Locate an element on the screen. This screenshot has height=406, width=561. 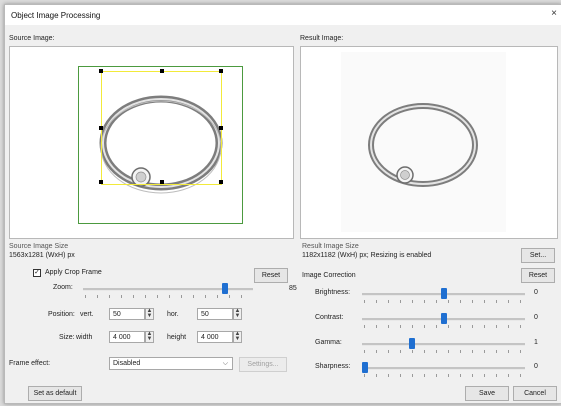
save-button: Save is located at coordinates (487, 393).